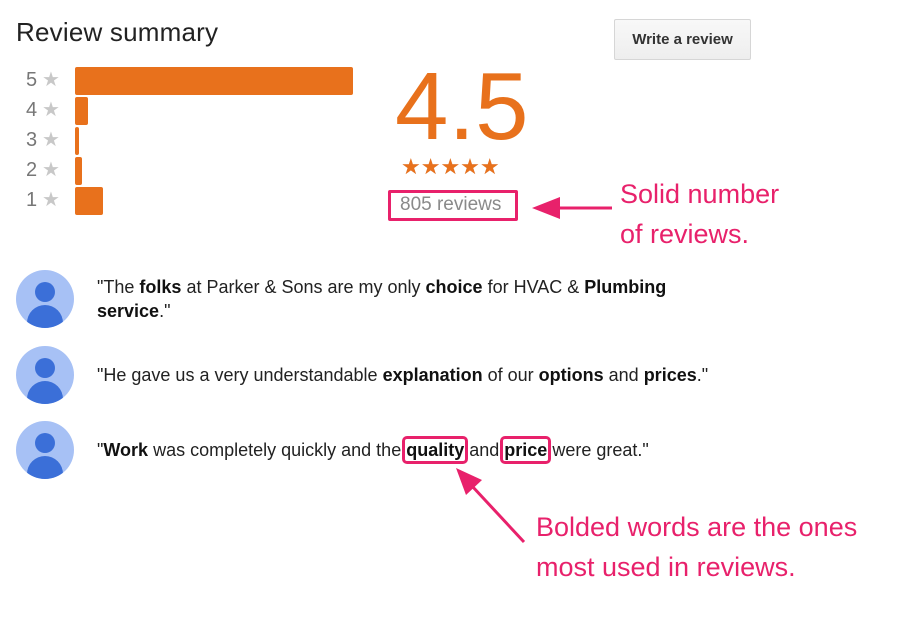 The height and width of the screenshot is (617, 900). What do you see at coordinates (240, 375) in the screenshot?
I see `quote-text: "He gave us a very understandable` at bounding box center [240, 375].